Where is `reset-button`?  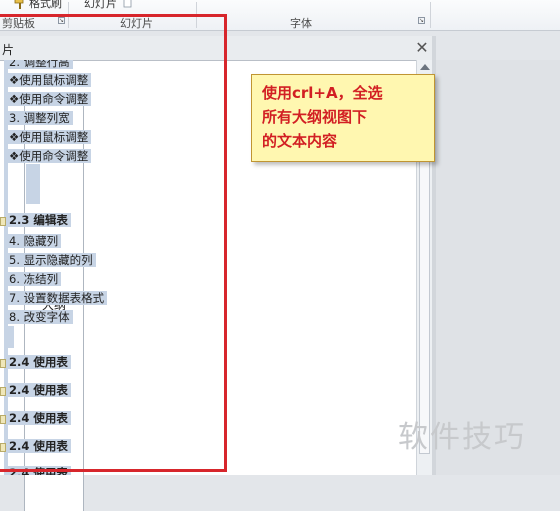
reset-button is located at coordinates (128, 5).